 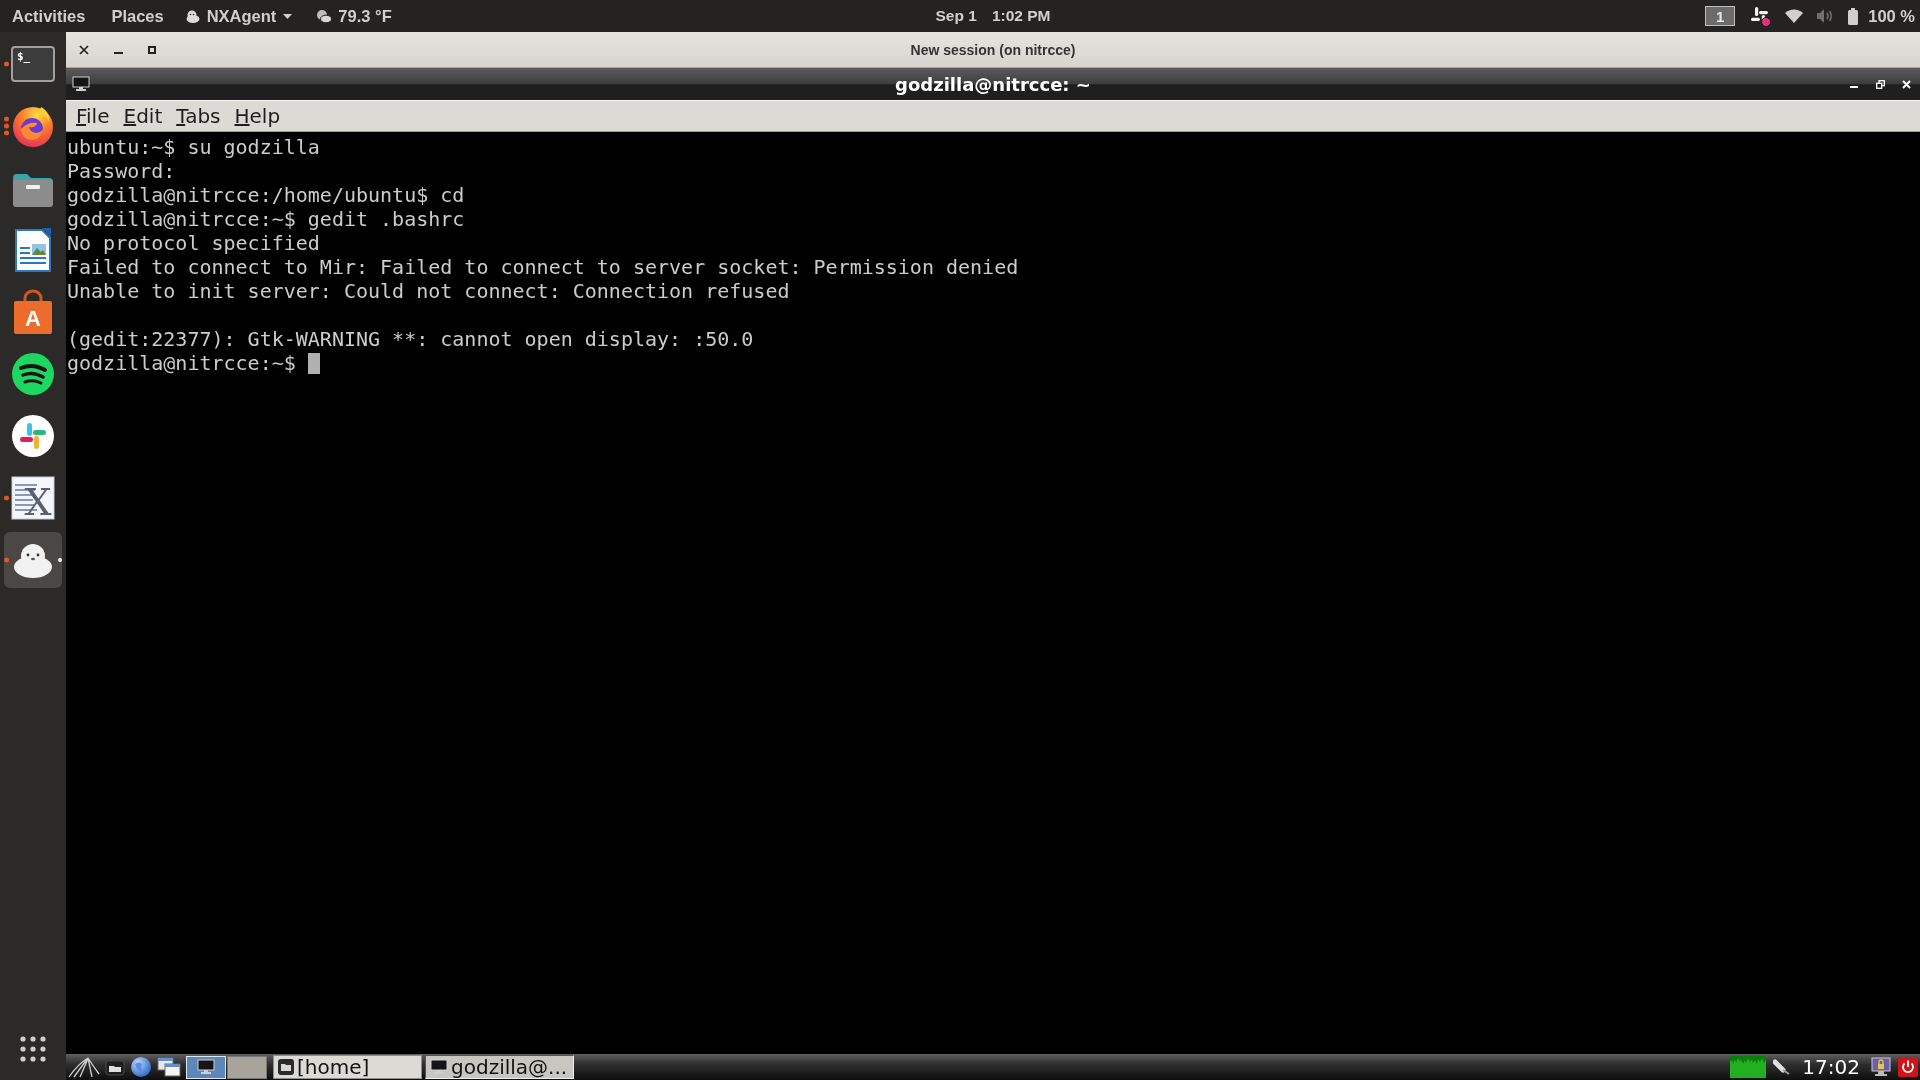 I want to click on time-label: 1:02 PM, so click(x=1021, y=16).